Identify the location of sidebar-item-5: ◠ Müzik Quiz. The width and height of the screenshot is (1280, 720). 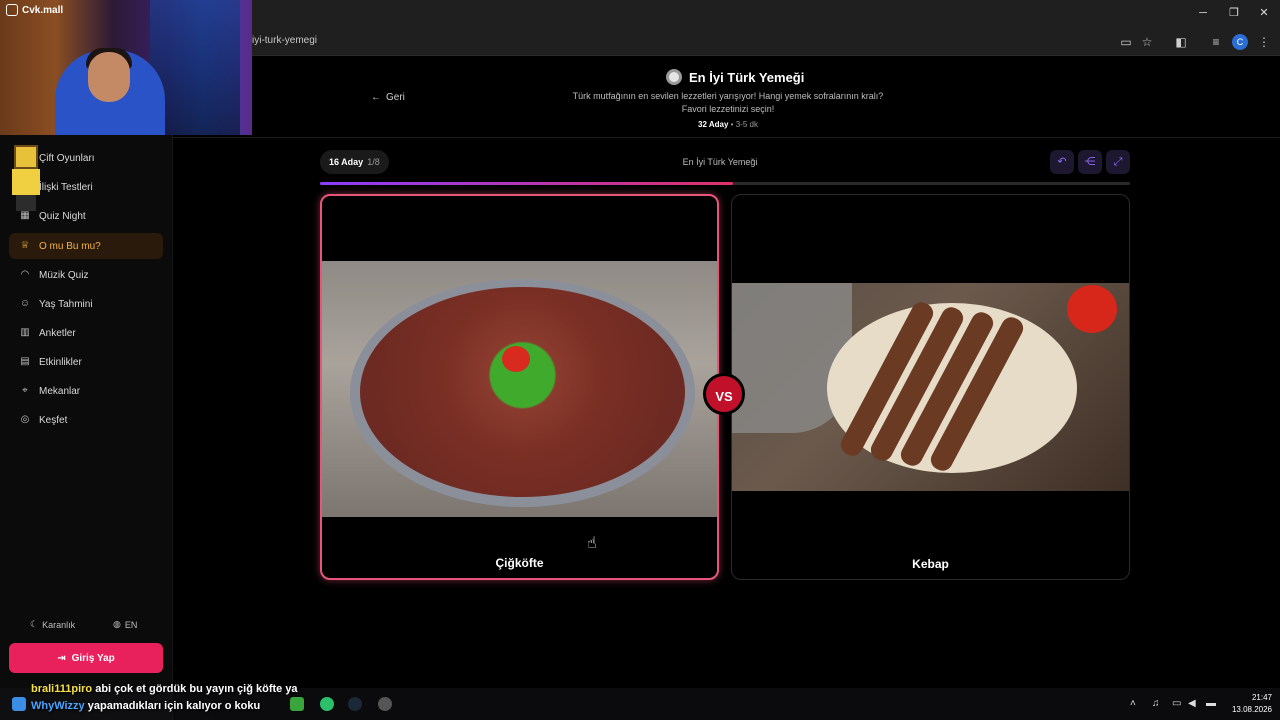
(86, 275).